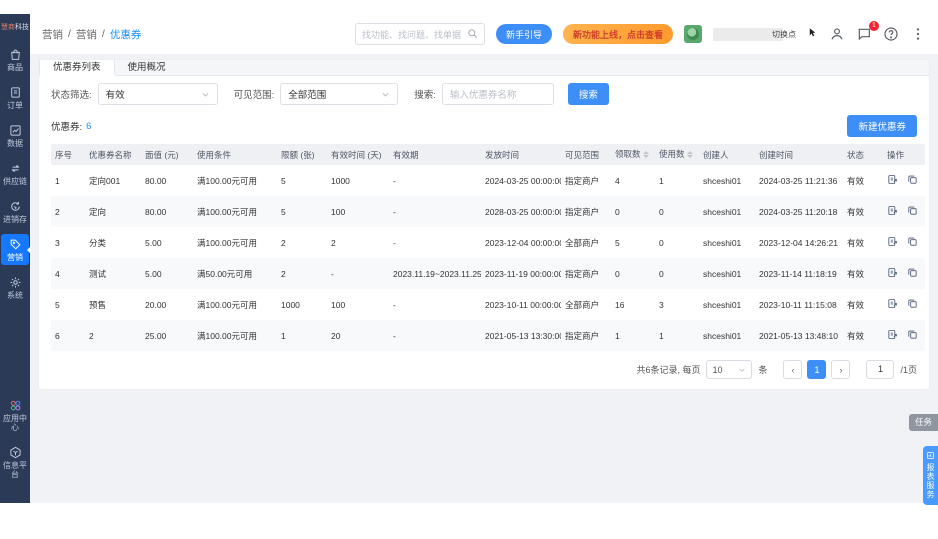 This screenshot has width=938, height=539. What do you see at coordinates (15, 287) in the screenshot?
I see `sidebar-item-system: 系统` at bounding box center [15, 287].